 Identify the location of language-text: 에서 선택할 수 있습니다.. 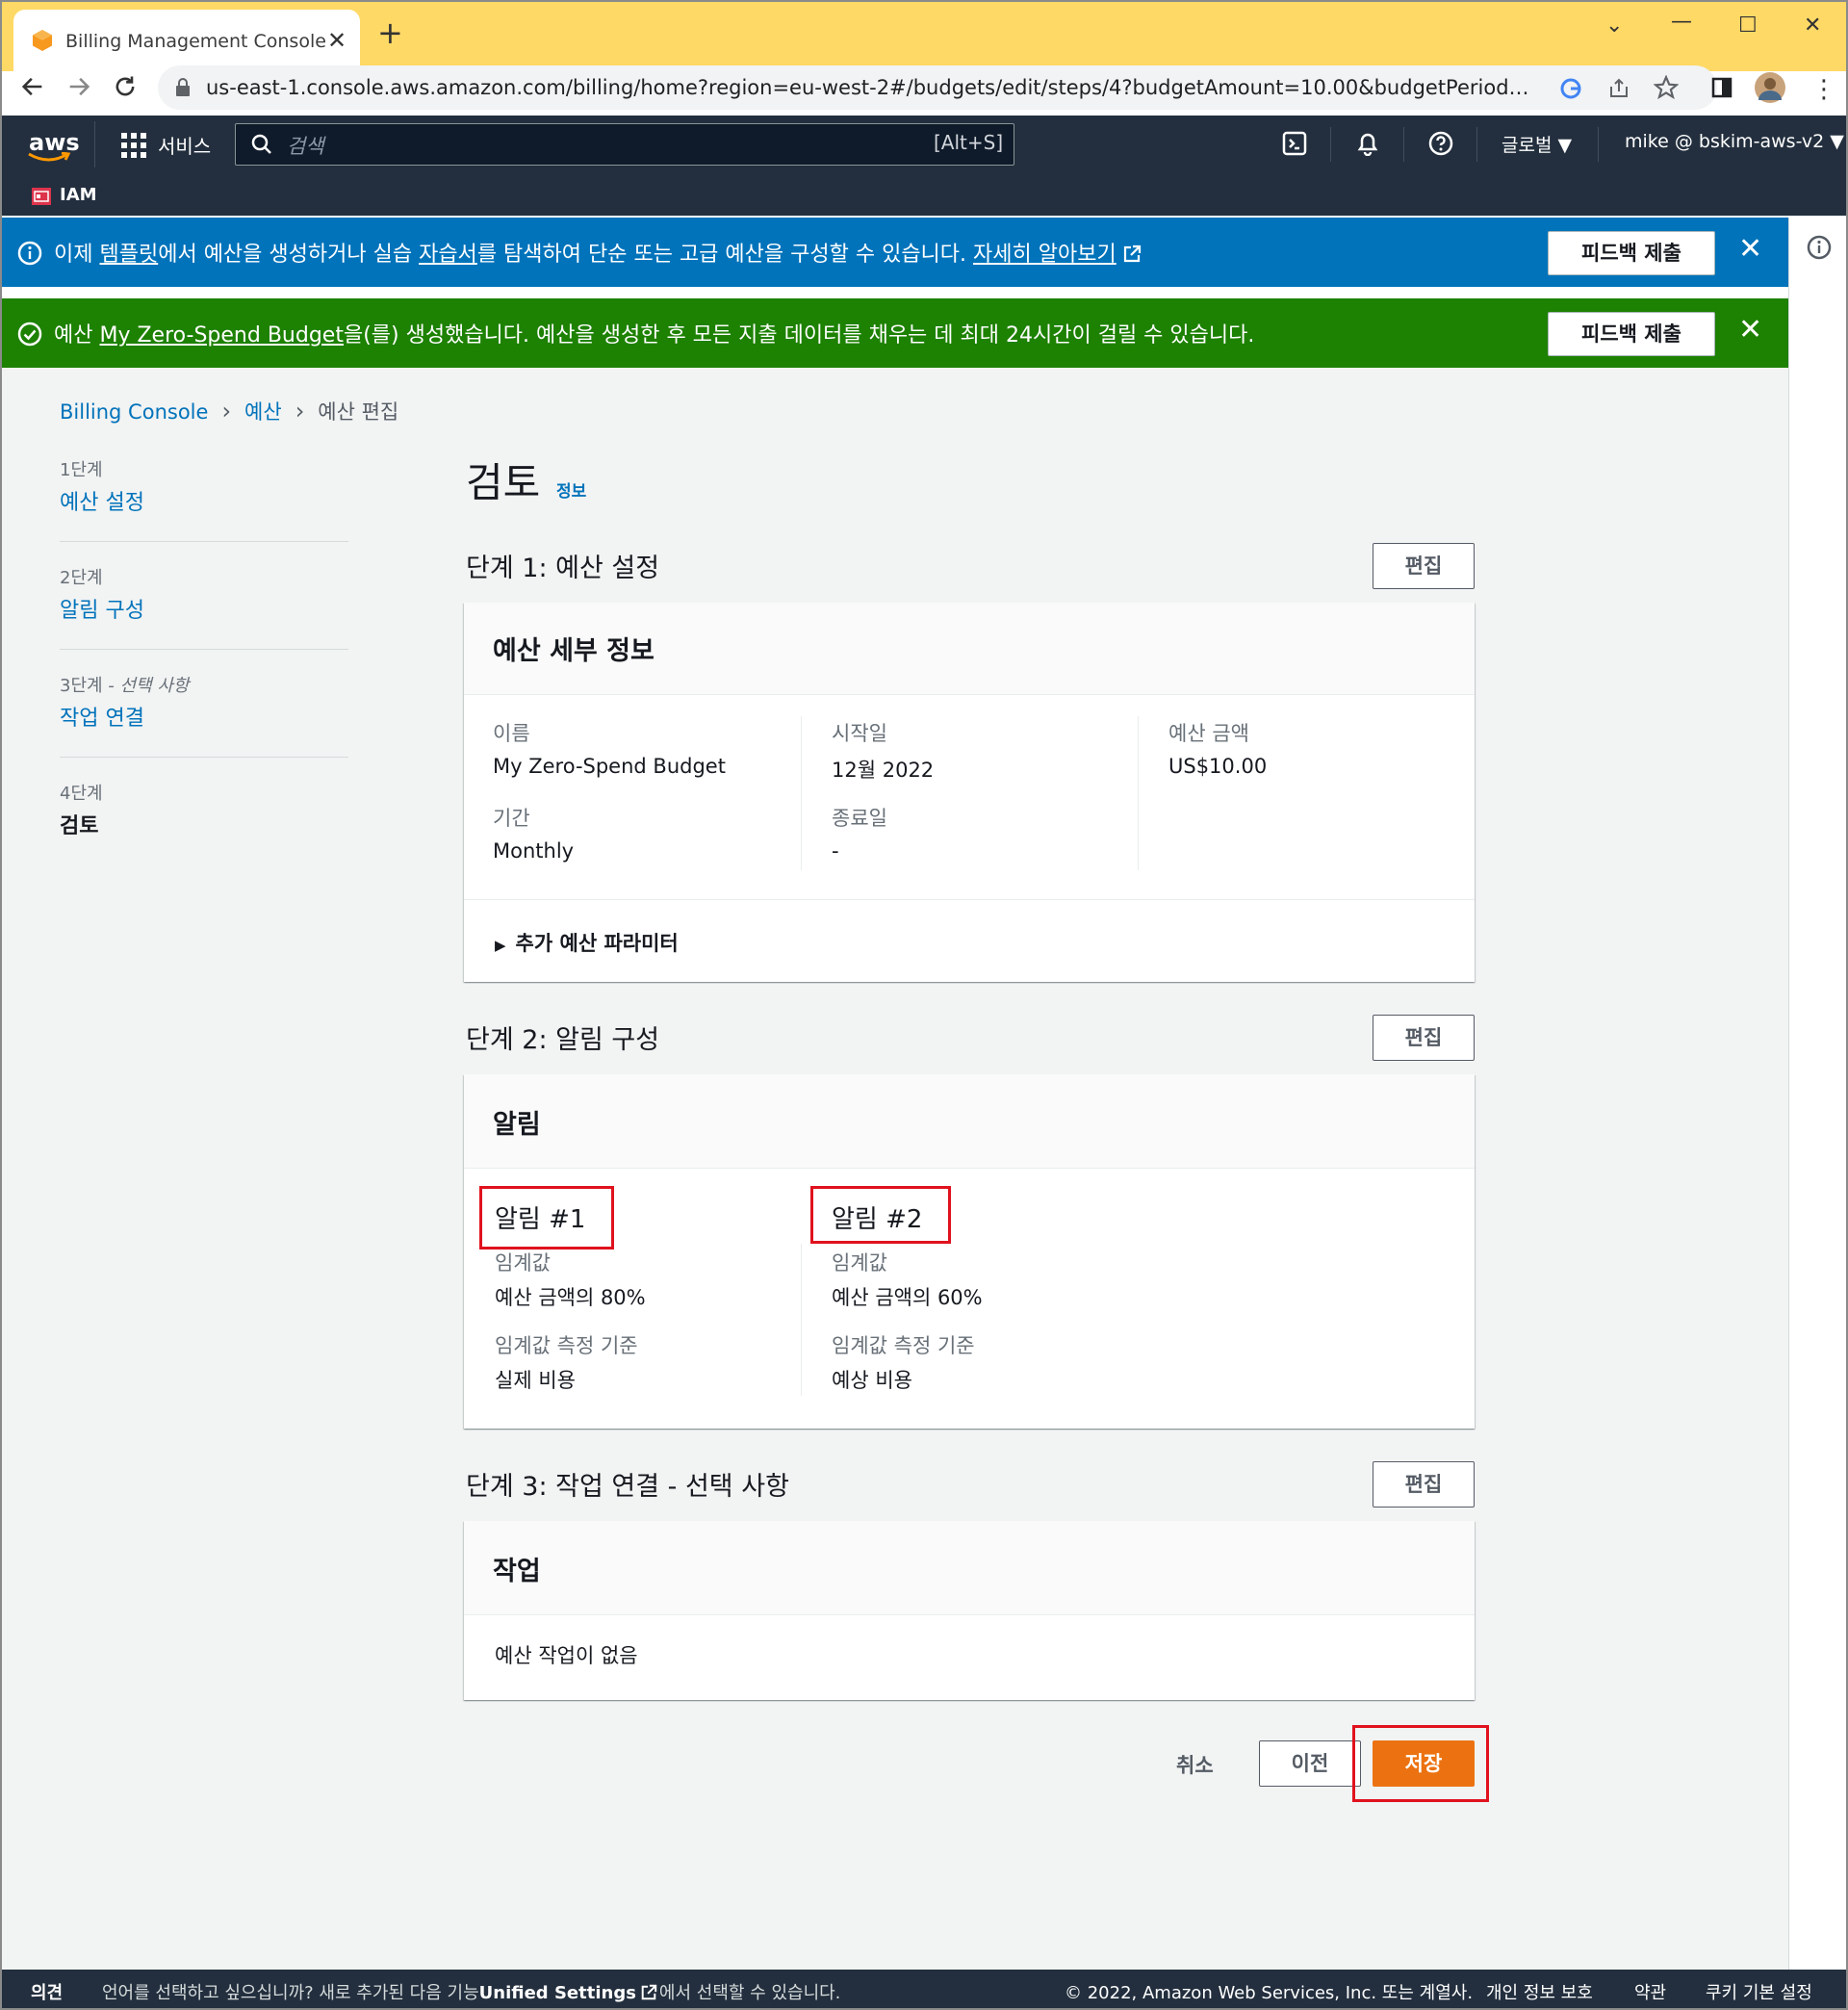
(749, 1993).